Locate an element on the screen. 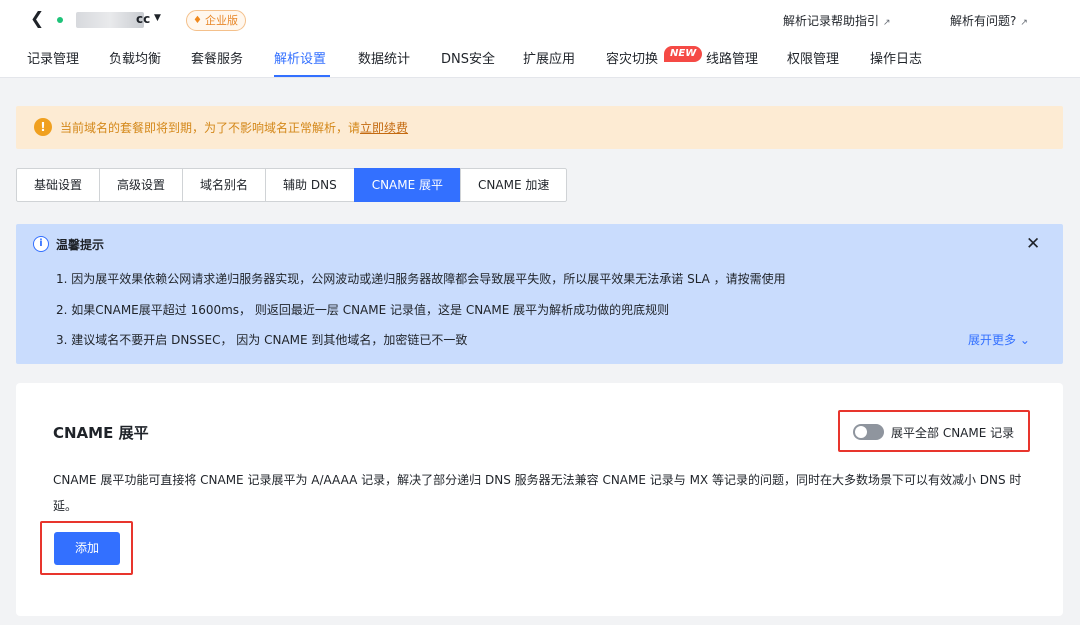 Image resolution: width=1080 pixels, height=625 pixels. card-title: CNAME 展平 is located at coordinates (101, 433).